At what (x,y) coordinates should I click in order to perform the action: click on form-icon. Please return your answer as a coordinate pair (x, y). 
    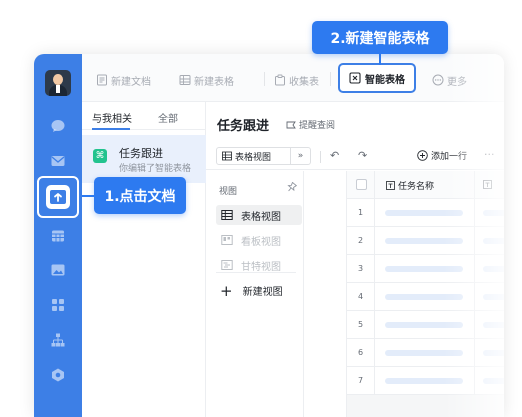
    Looking at the image, I should click on (280, 80).